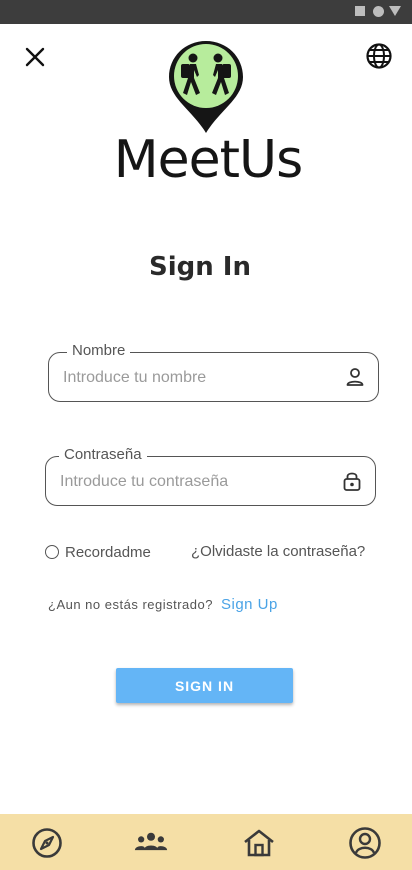 This screenshot has height=870, width=412. What do you see at coordinates (108, 552) in the screenshot?
I see `remember-me-label: Recordadme` at bounding box center [108, 552].